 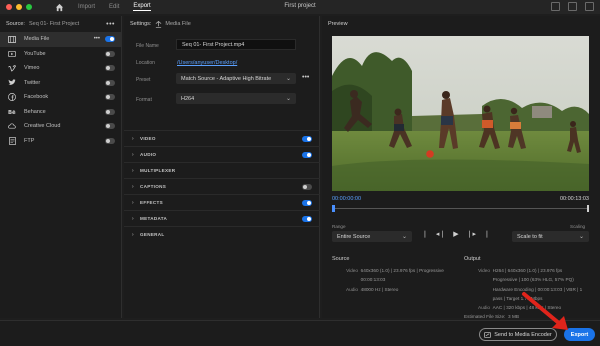 What do you see at coordinates (60, 126) in the screenshot?
I see `destination-item: Creative Cloud` at bounding box center [60, 126].